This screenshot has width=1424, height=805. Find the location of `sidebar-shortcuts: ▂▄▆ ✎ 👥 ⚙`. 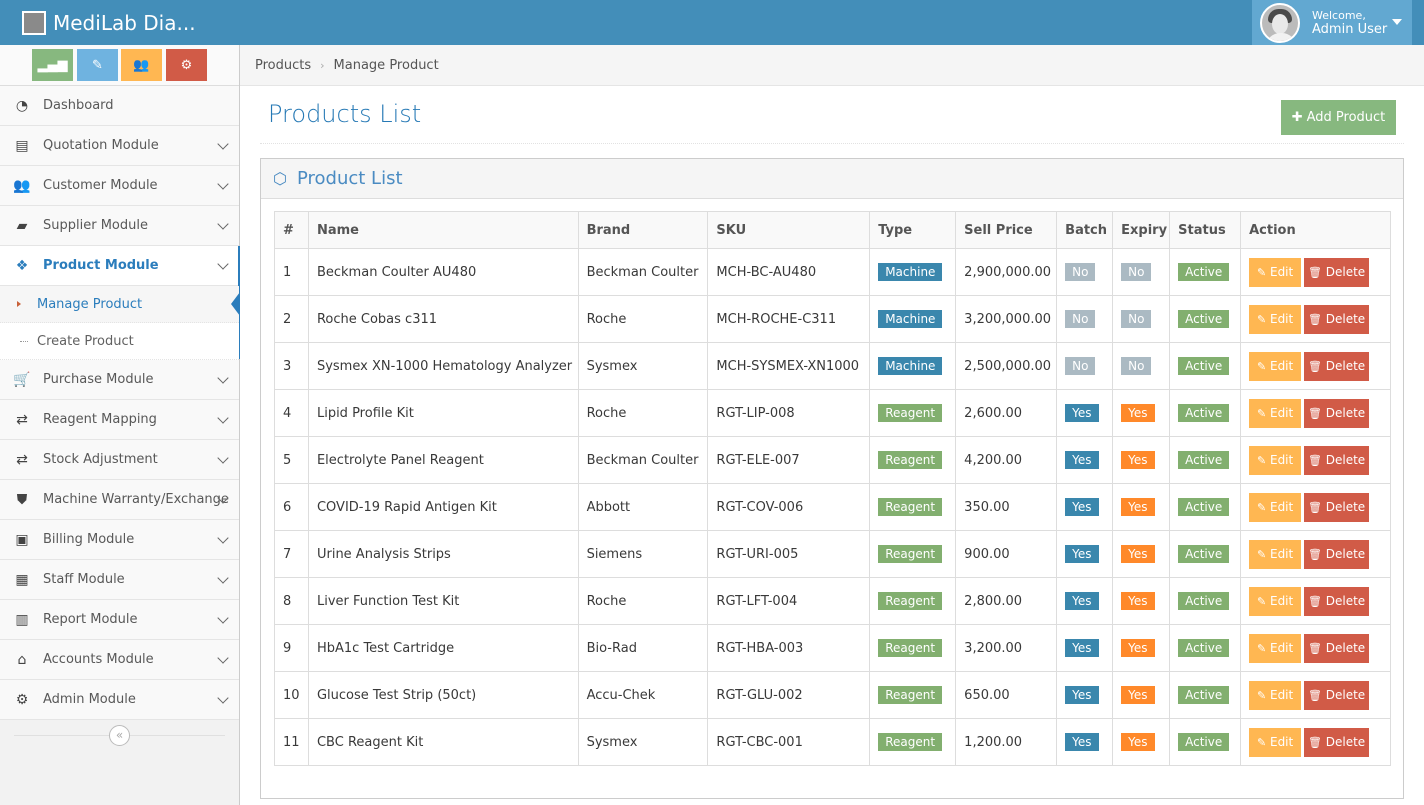

sidebar-shortcuts: ▂▄▆ ✎ 👥 ⚙ is located at coordinates (119, 65).